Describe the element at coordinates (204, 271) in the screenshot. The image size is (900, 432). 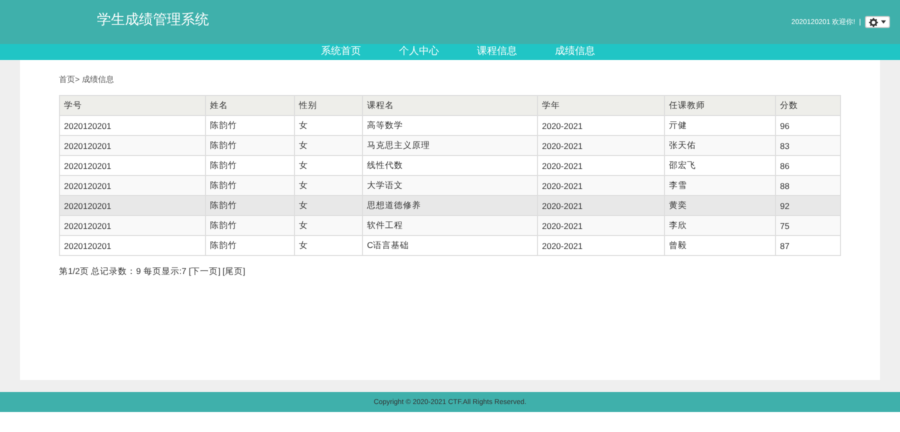
I see `pagination-link: [下一页]` at that location.